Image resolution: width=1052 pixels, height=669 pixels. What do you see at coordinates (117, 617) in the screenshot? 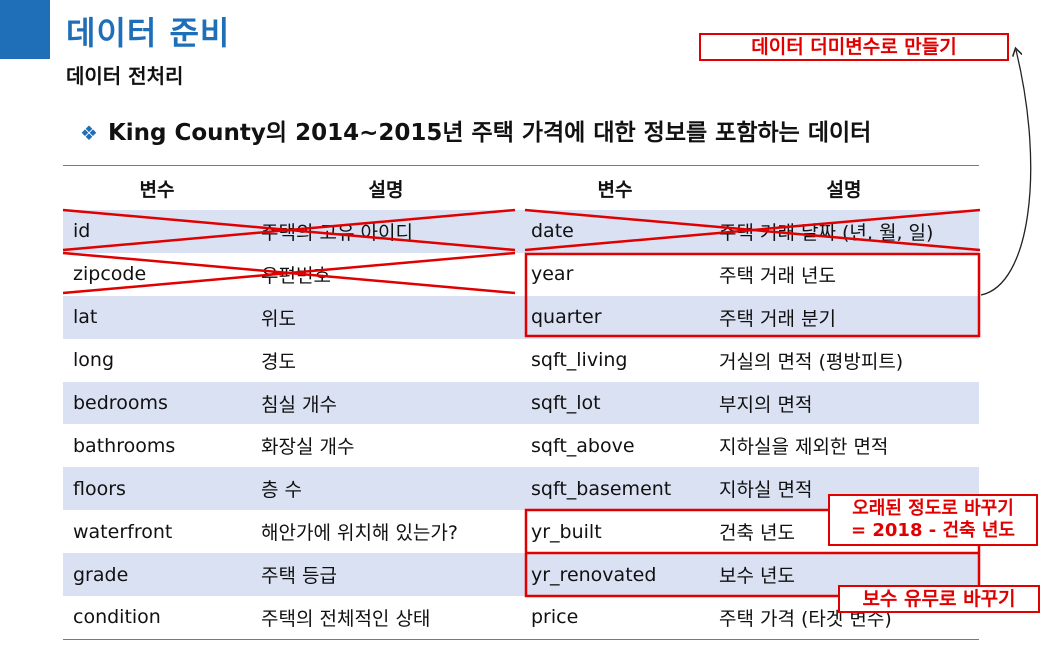
I see `variable-name: condition` at bounding box center [117, 617].